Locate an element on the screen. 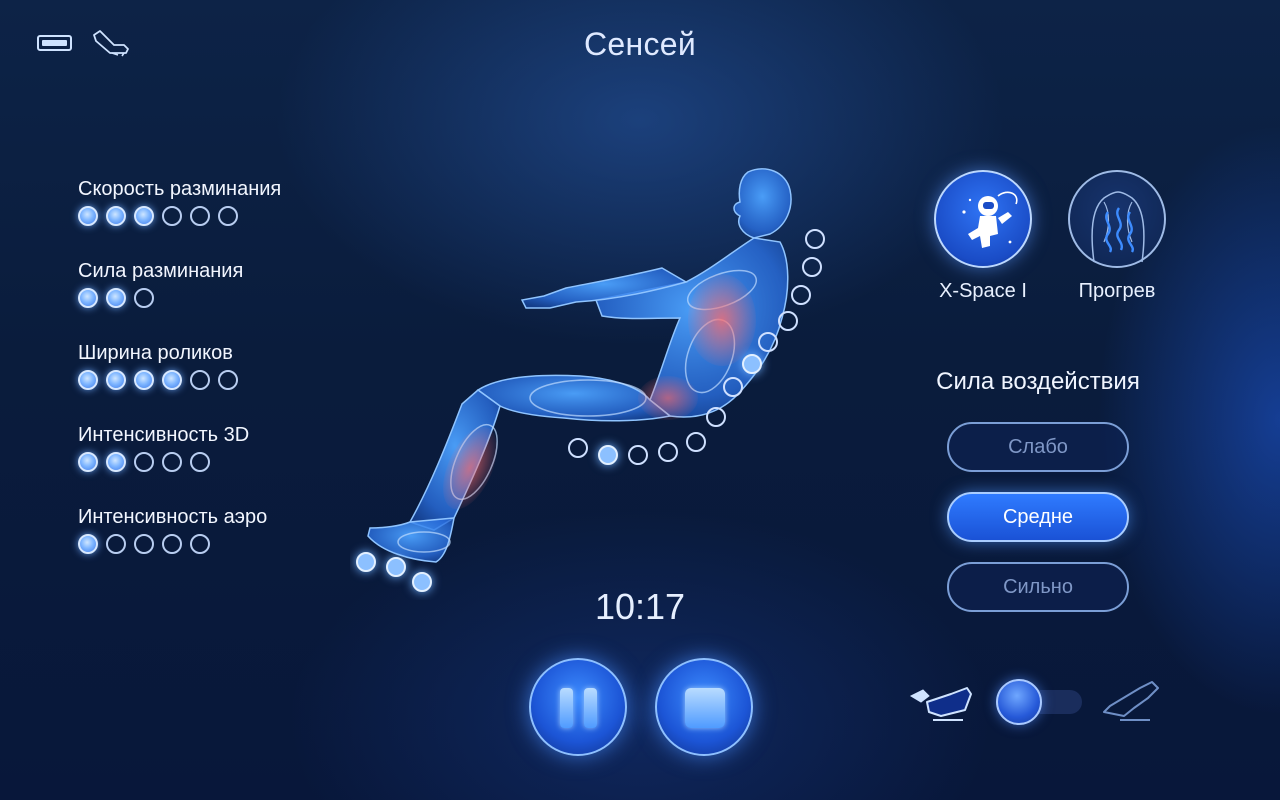 This screenshot has width=1280, height=800. intensity-title: Сила воздействия is located at coordinates (1038, 381).